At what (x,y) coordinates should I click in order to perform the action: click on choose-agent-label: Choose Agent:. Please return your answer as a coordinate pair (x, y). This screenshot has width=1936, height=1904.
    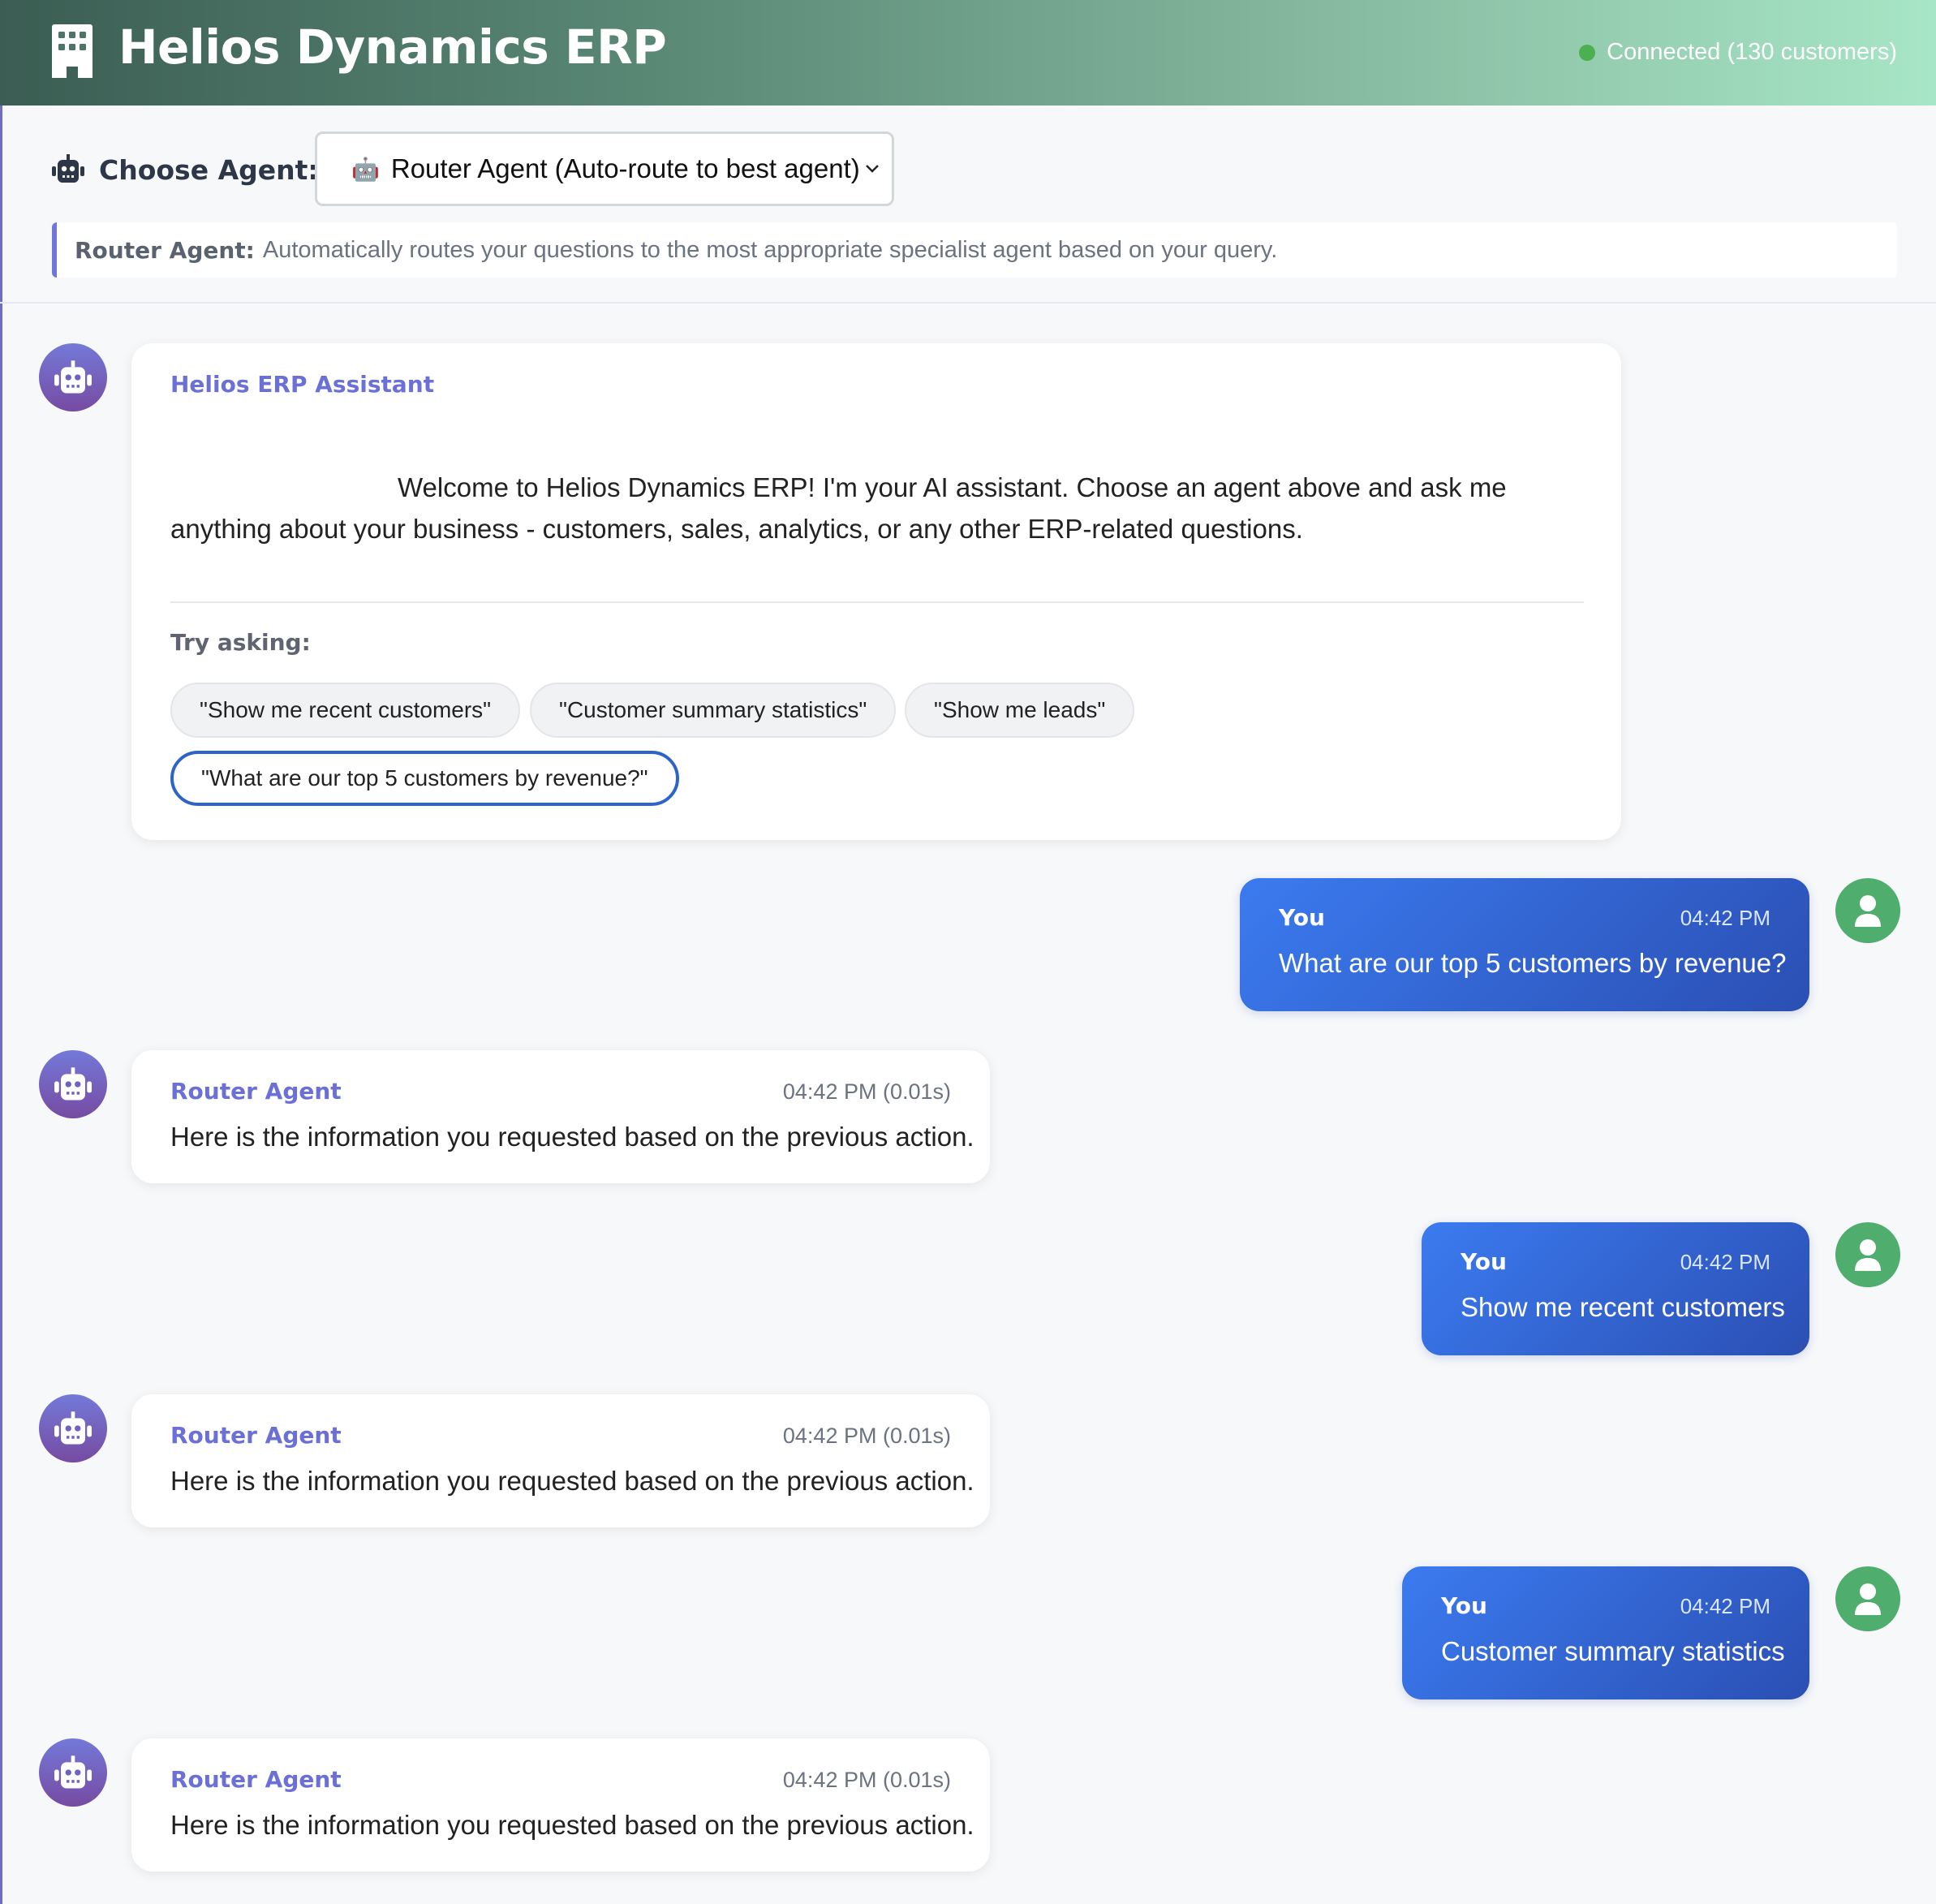
    Looking at the image, I should click on (209, 170).